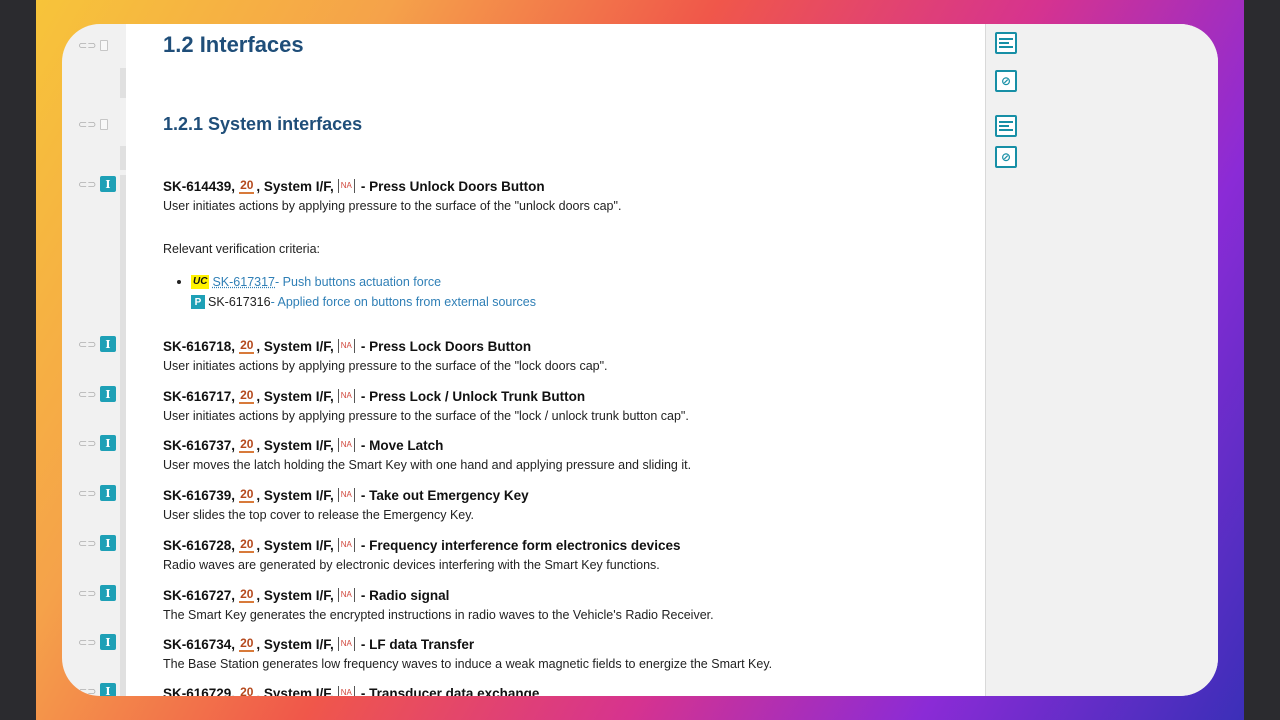 This screenshot has width=1280, height=720. Describe the element at coordinates (262, 124) in the screenshot. I see `subsection-title: 1.2.1 System interfaces` at that location.